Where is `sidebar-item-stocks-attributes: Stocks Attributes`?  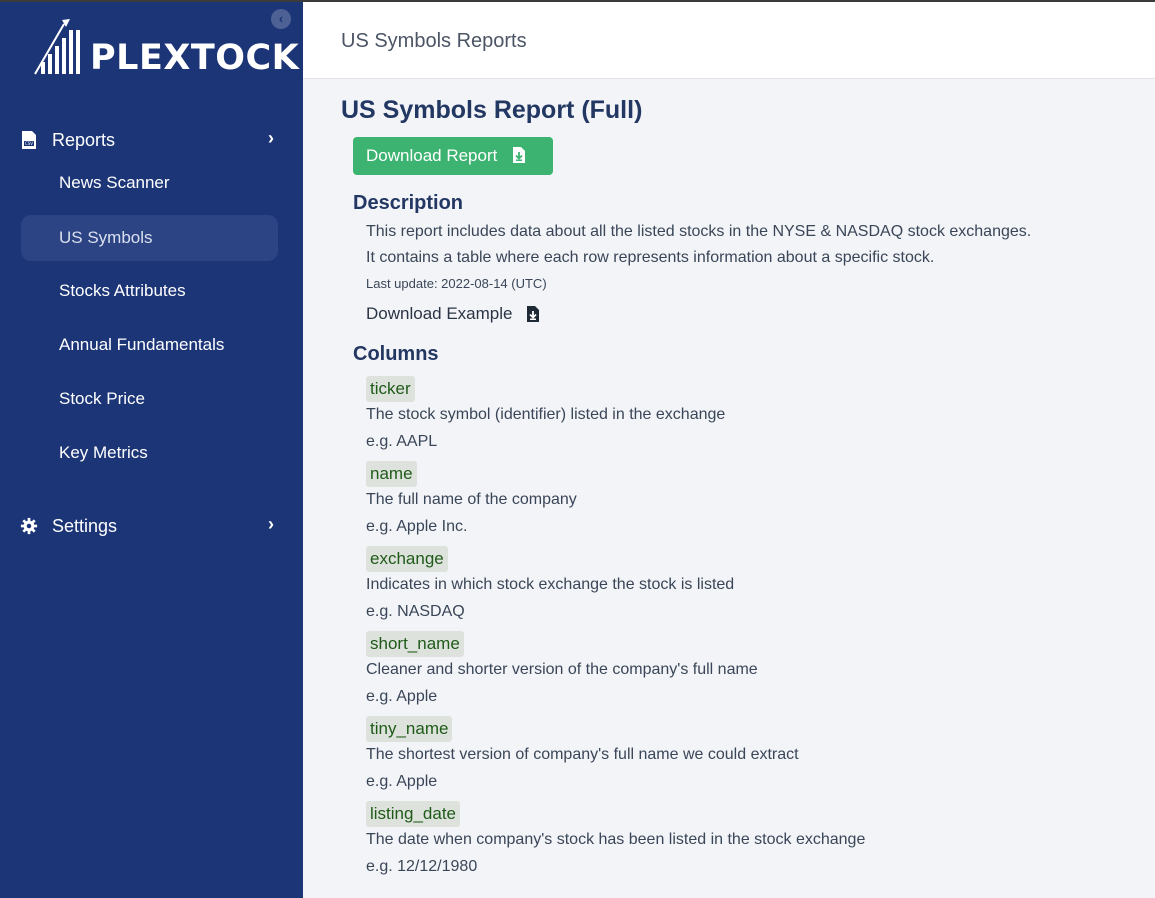 sidebar-item-stocks-attributes: Stocks Attributes is located at coordinates (149, 291).